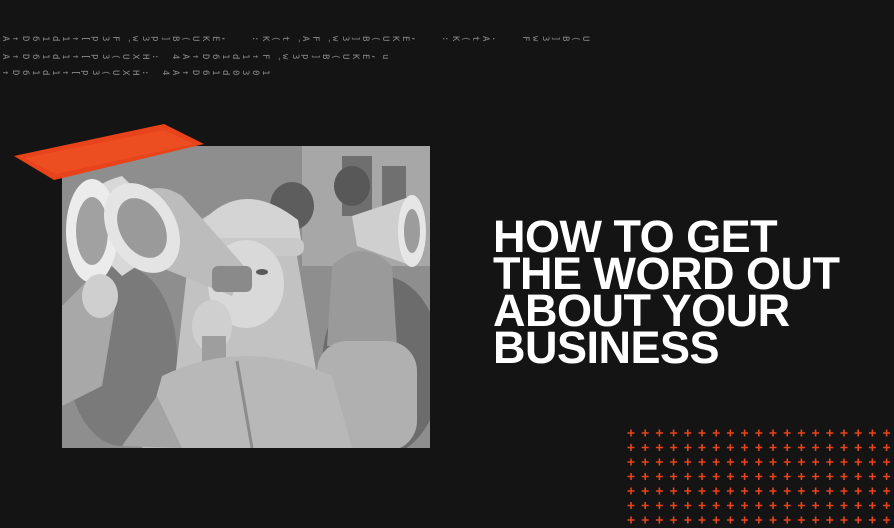 This screenshot has width=894, height=528. I want to click on plus-pattern, so click(759, 476).